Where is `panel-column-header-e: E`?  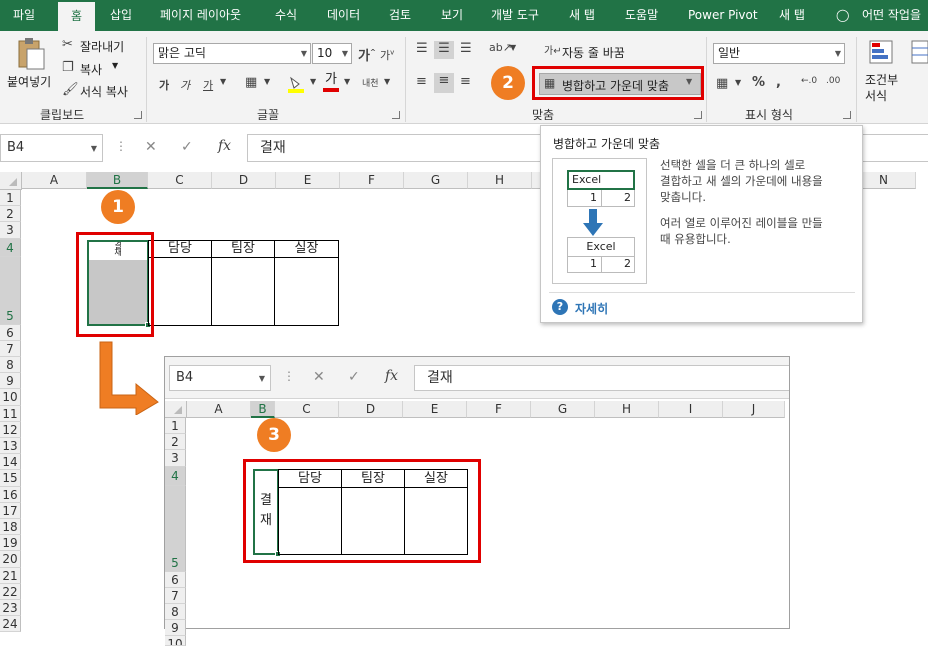 panel-column-header-e: E is located at coordinates (435, 409).